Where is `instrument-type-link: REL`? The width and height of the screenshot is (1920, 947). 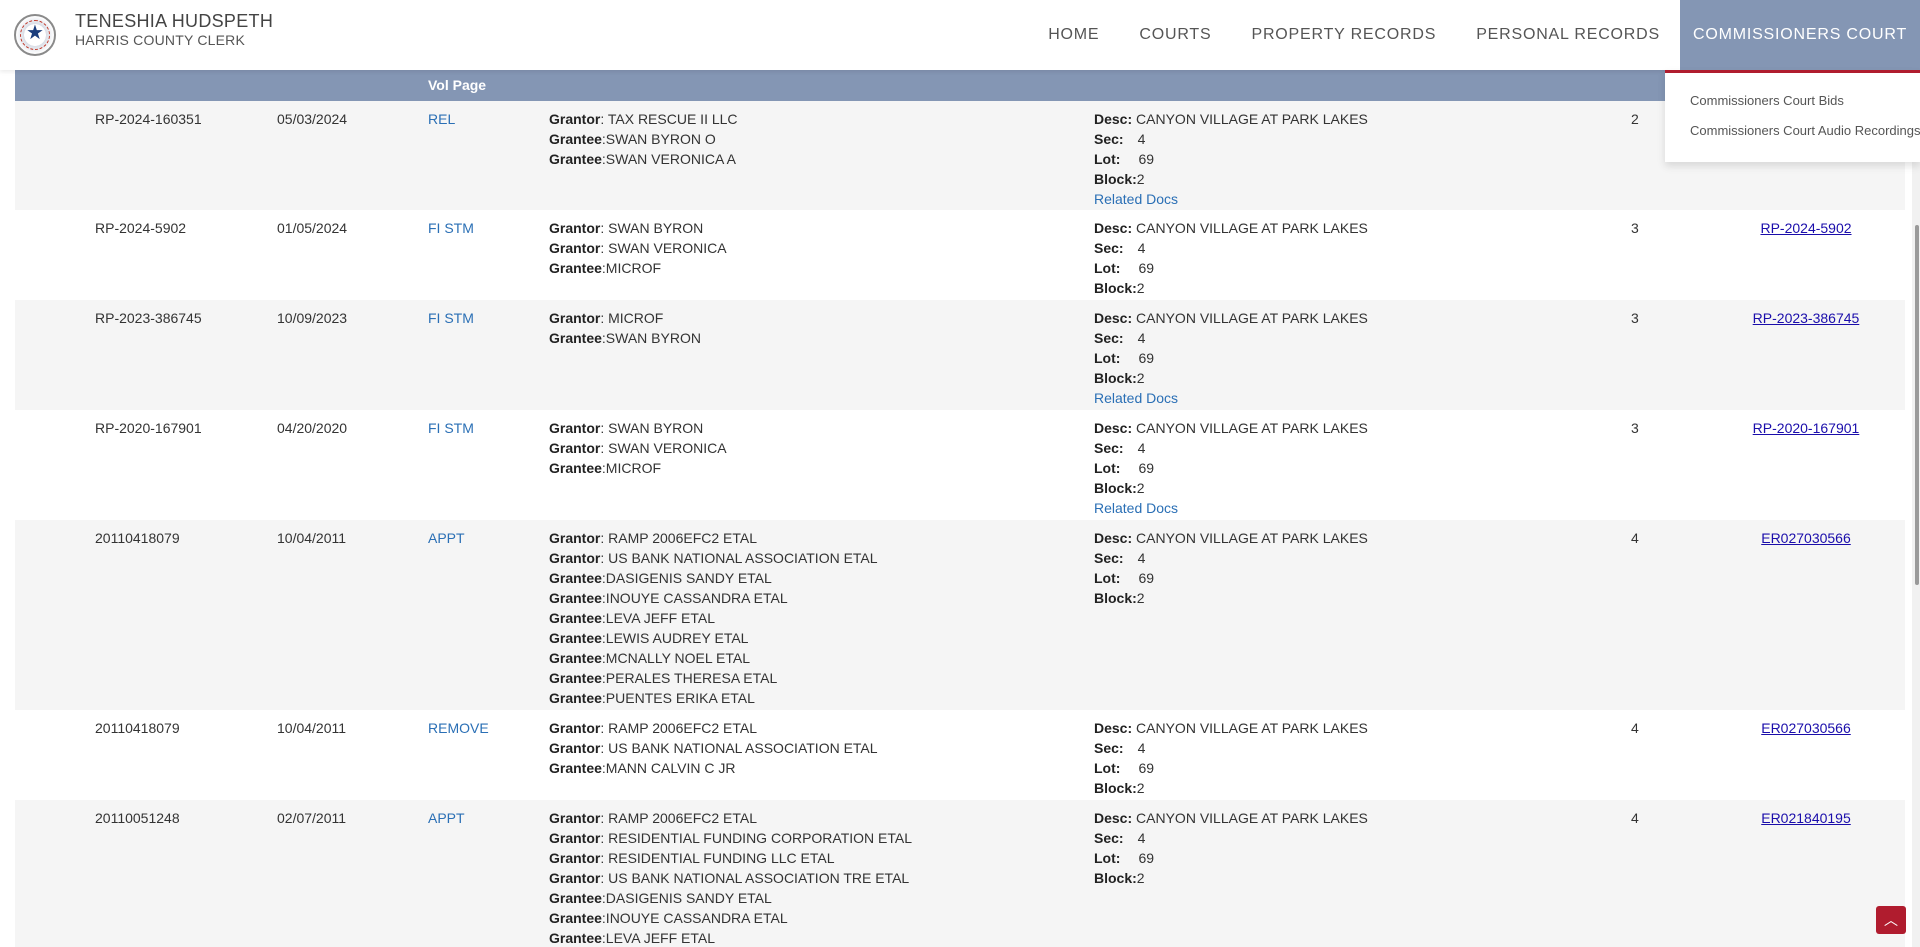 instrument-type-link: REL is located at coordinates (441, 119).